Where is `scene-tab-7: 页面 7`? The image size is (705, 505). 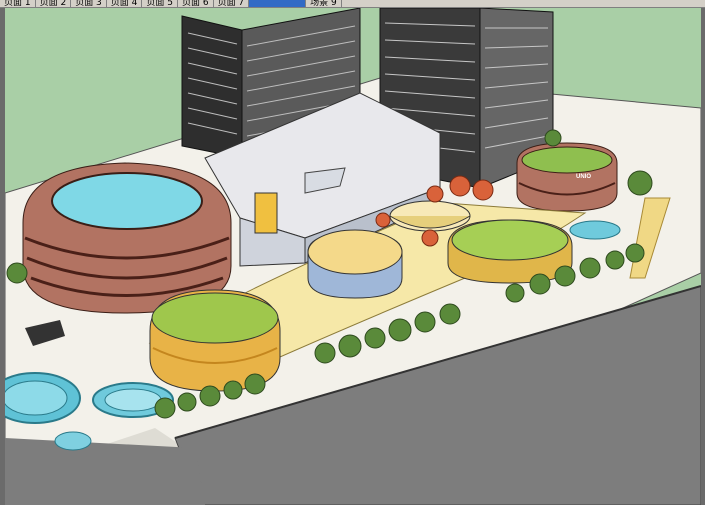
scene-tab-7: 页面 7 is located at coordinates (232, 3).